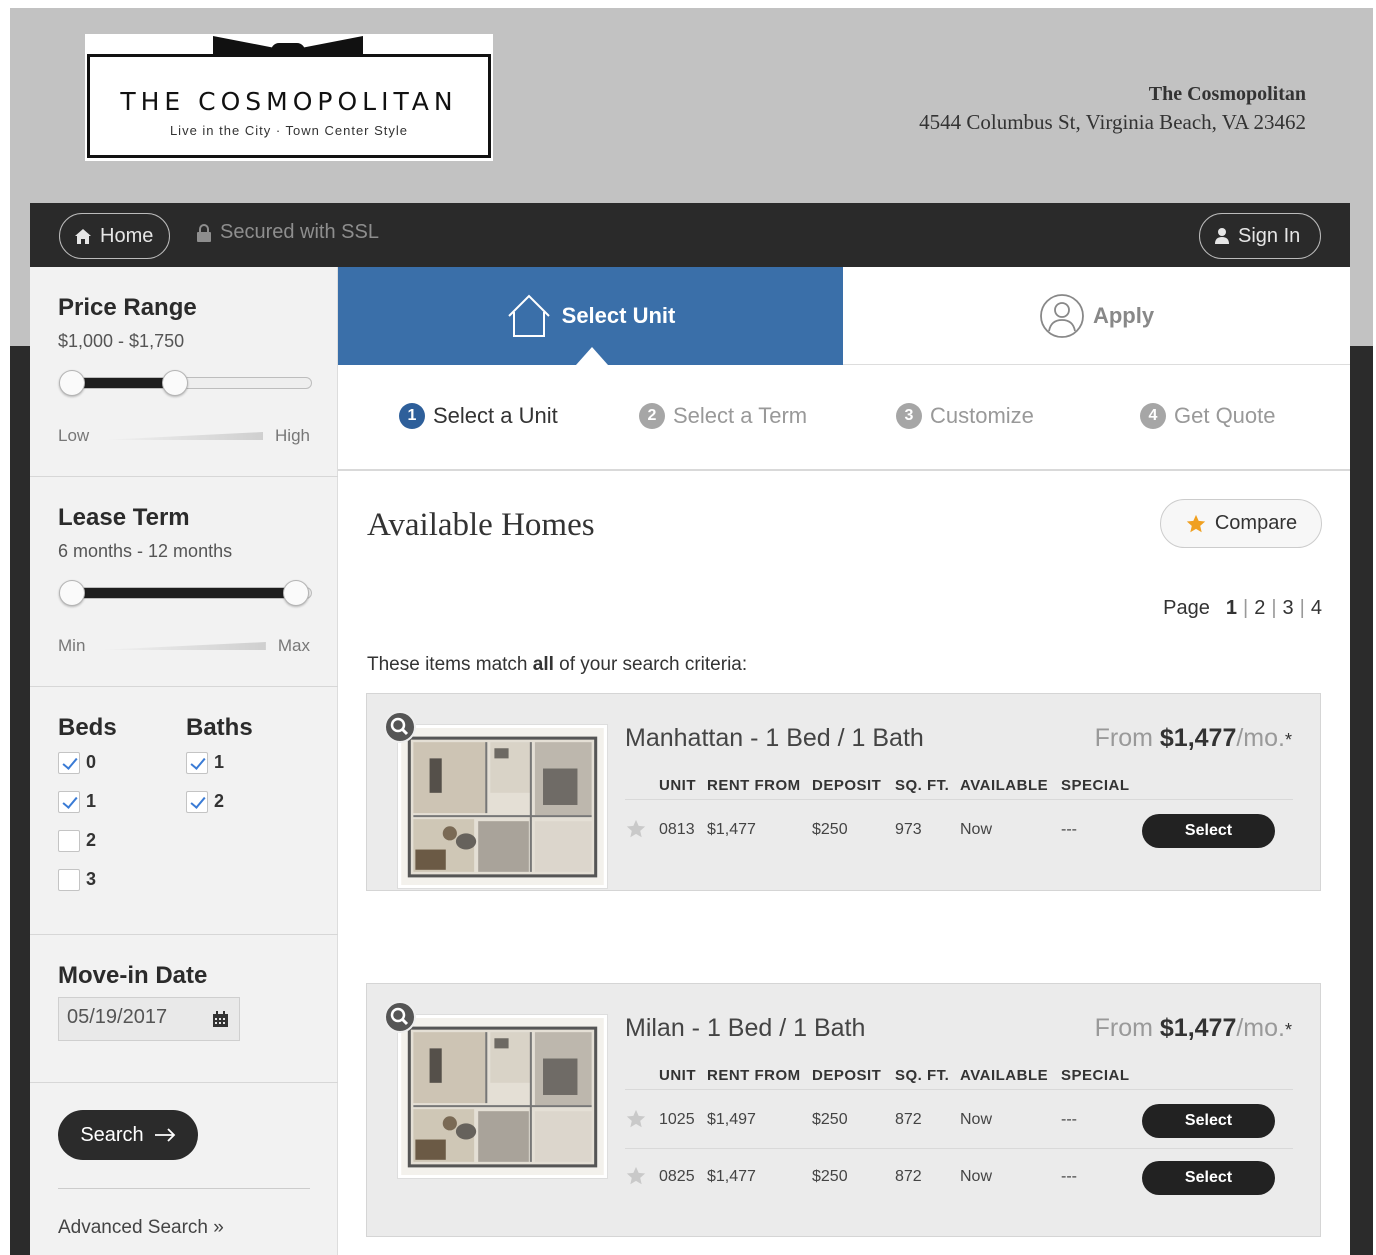  Describe the element at coordinates (219, 727) in the screenshot. I see `baths-title: Baths` at that location.